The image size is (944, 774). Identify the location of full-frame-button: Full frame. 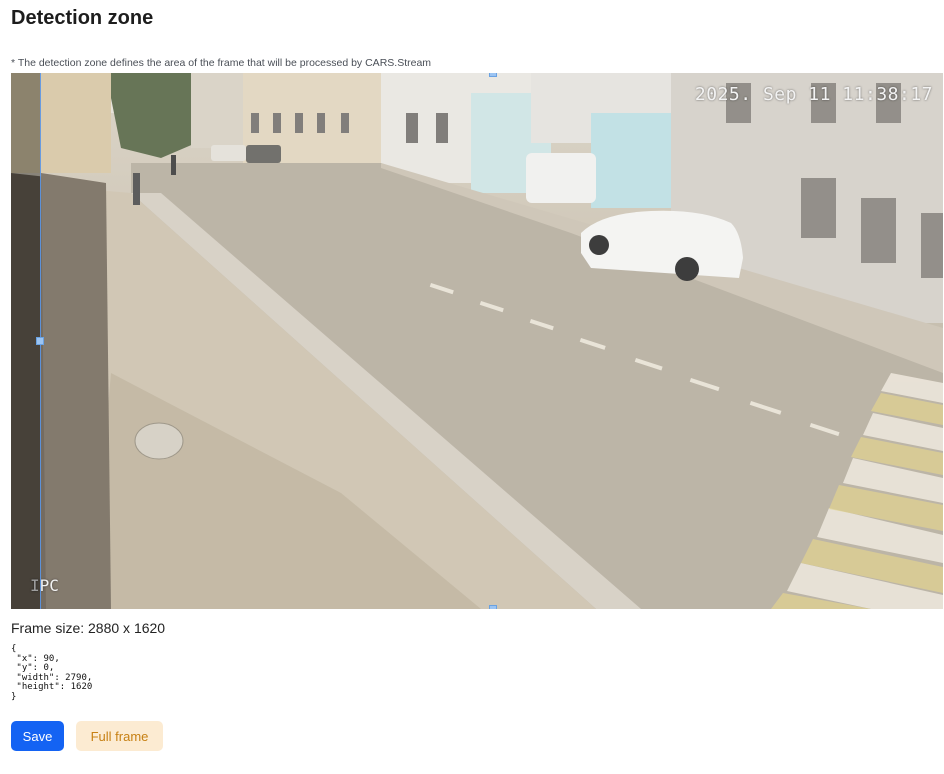
(119, 736).